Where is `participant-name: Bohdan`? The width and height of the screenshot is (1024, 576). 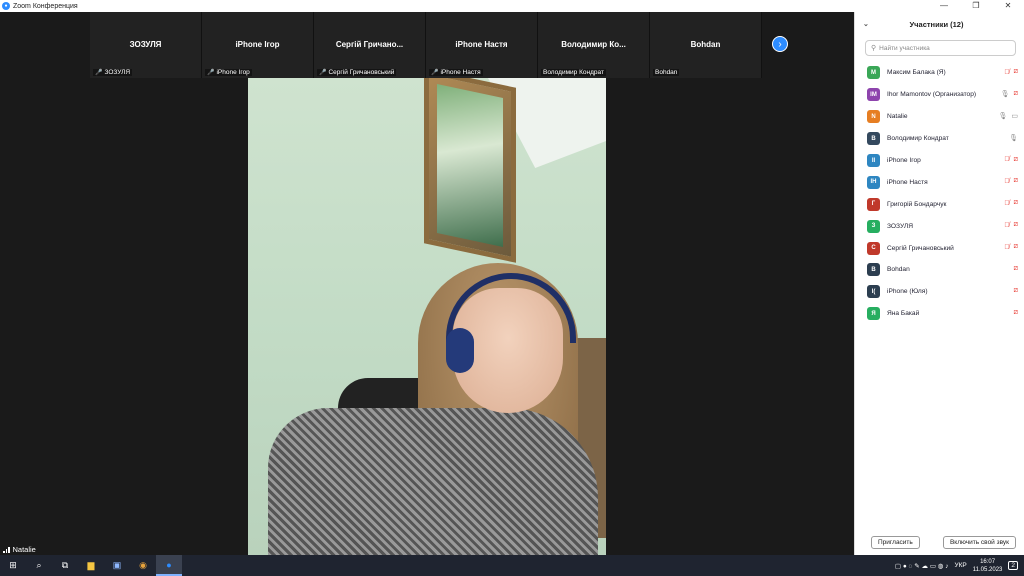 participant-name: Bohdan is located at coordinates (898, 270).